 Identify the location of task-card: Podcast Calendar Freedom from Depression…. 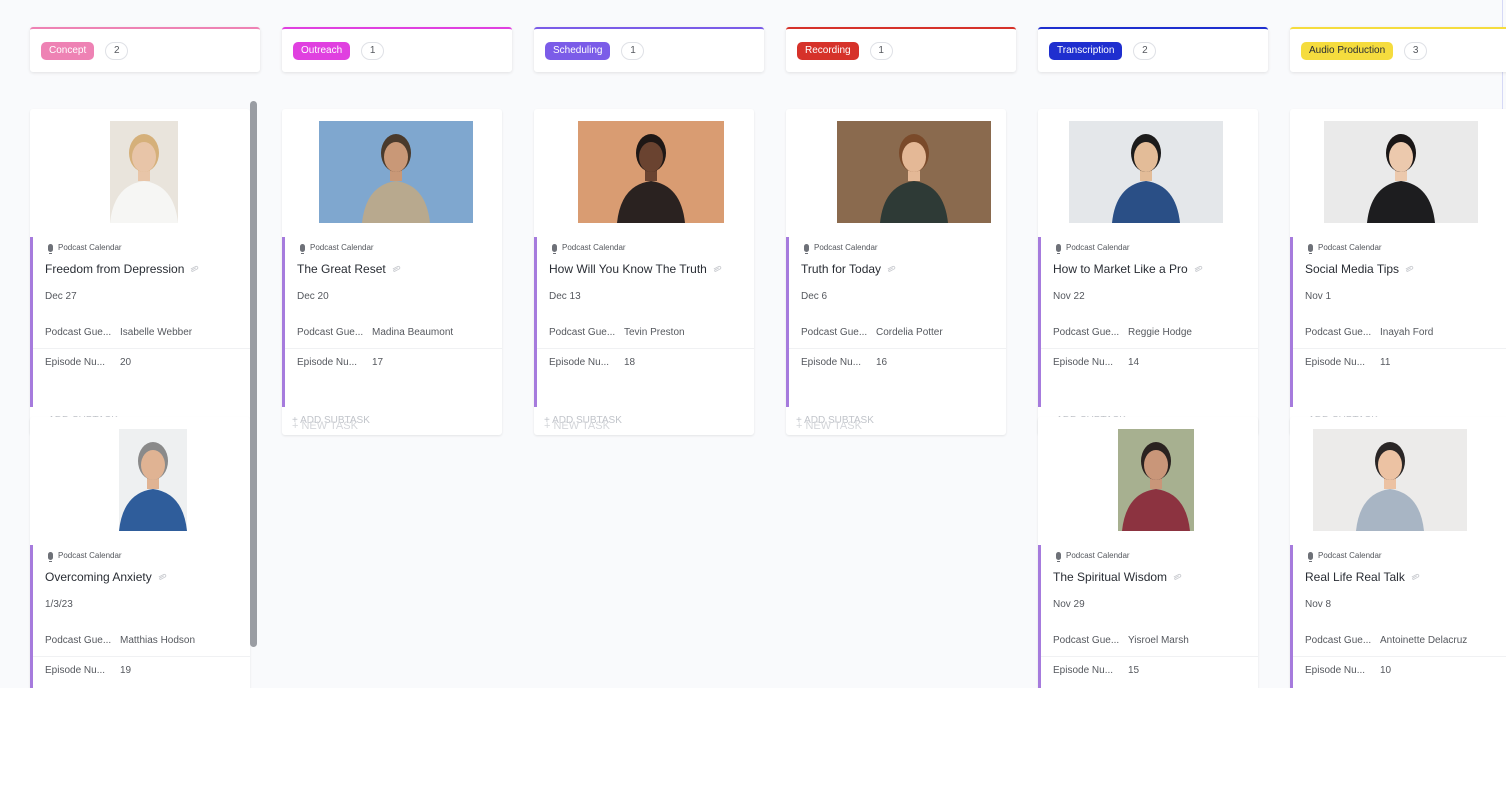
(140, 272).